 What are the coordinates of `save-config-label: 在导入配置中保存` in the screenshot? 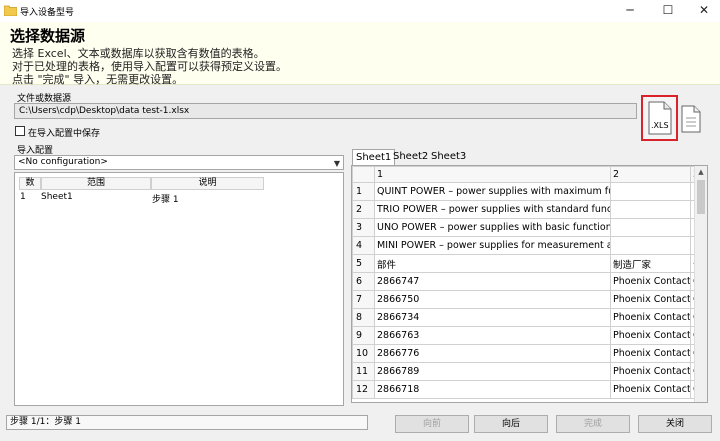 It's located at (64, 134).